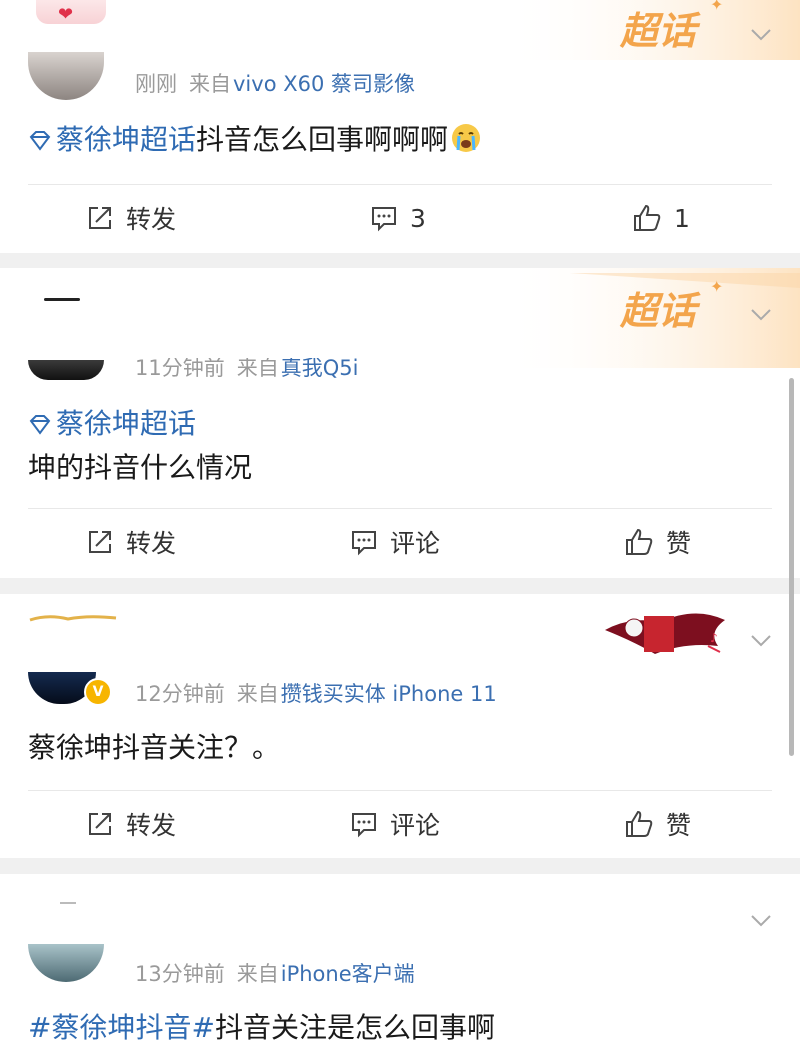  I want to click on heart-icon: ❤, so click(66, 14).